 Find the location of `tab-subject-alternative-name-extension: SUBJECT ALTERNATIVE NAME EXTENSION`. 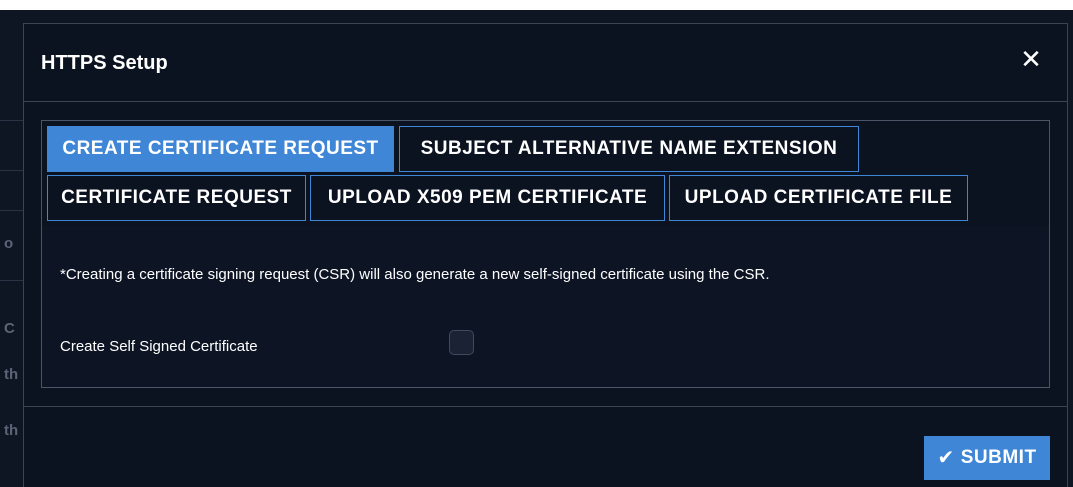

tab-subject-alternative-name-extension: SUBJECT ALTERNATIVE NAME EXTENSION is located at coordinates (629, 149).